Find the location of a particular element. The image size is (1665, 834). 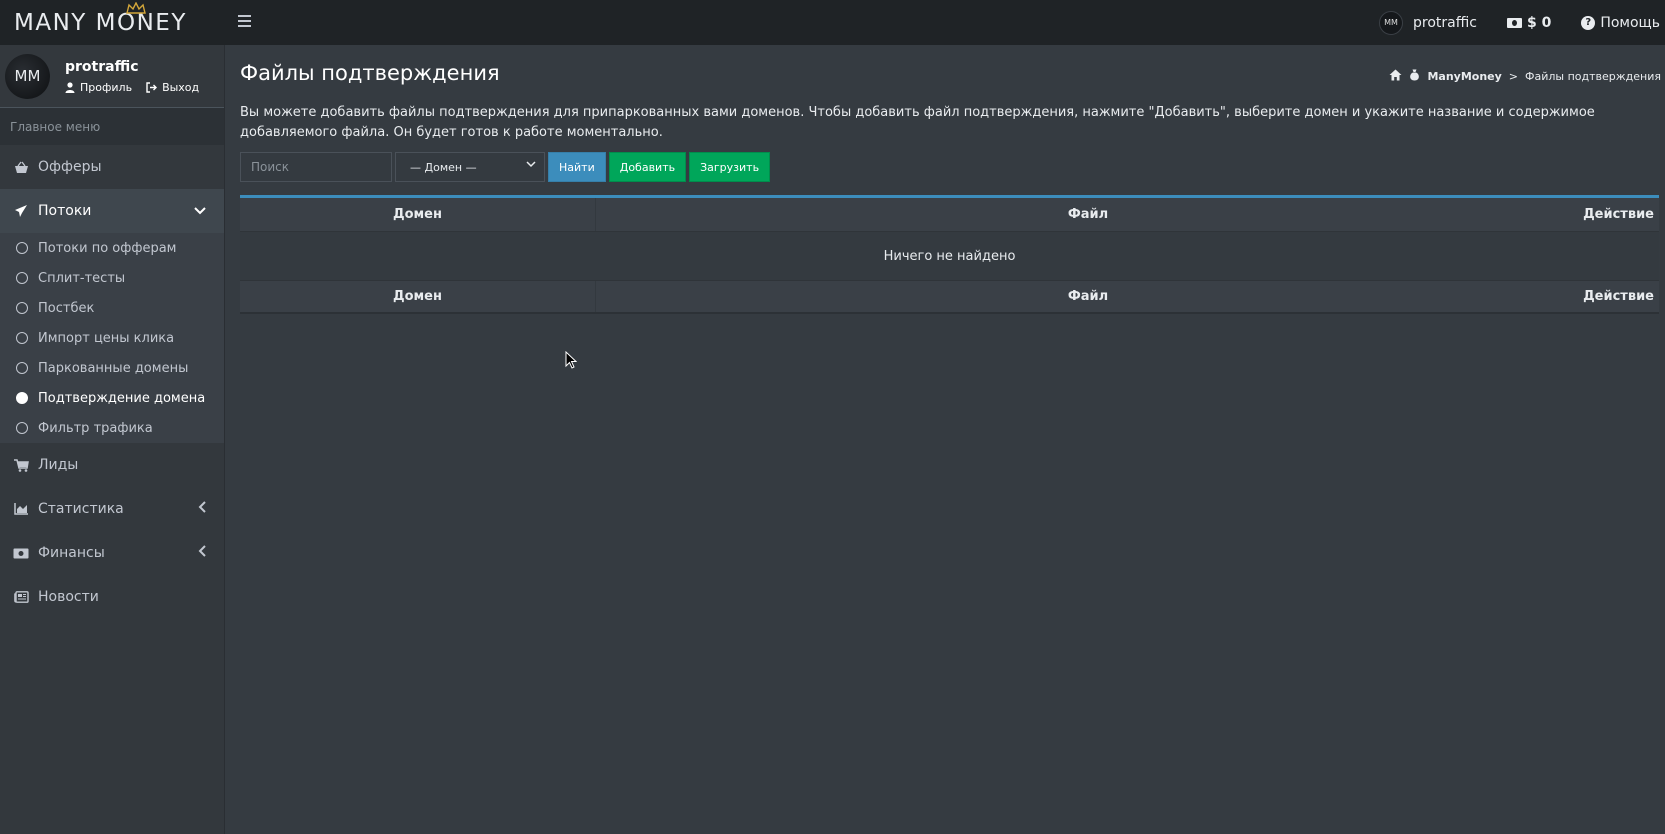

top-right-menu: MM protraffic $ 0 ? Помощь is located at coordinates (1522, 22).